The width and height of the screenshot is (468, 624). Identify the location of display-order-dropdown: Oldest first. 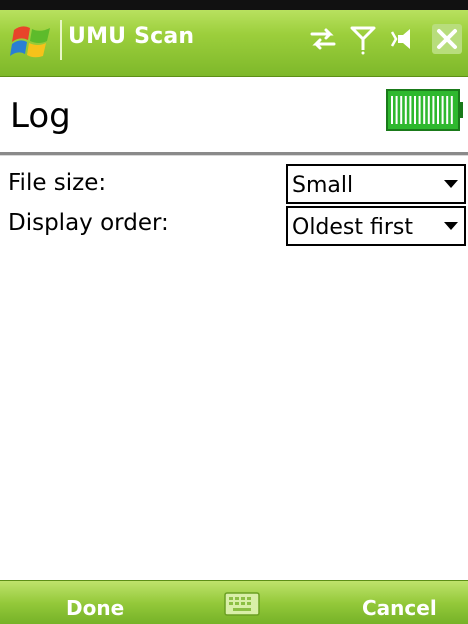
(376, 226).